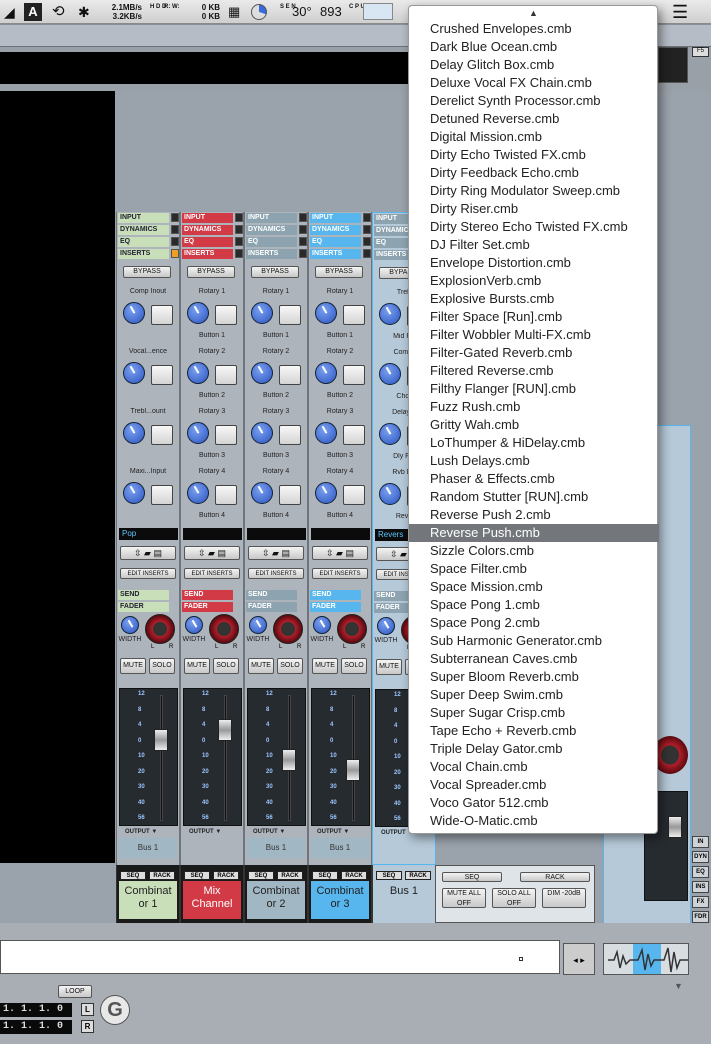 Image resolution: width=711 pixels, height=1044 pixels. I want to click on lane-dynamics: DYNAMICS, so click(335, 230).